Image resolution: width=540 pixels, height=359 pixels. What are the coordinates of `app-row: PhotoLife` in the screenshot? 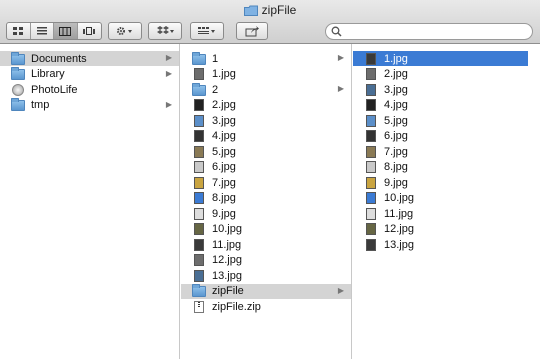 It's located at (89, 89).